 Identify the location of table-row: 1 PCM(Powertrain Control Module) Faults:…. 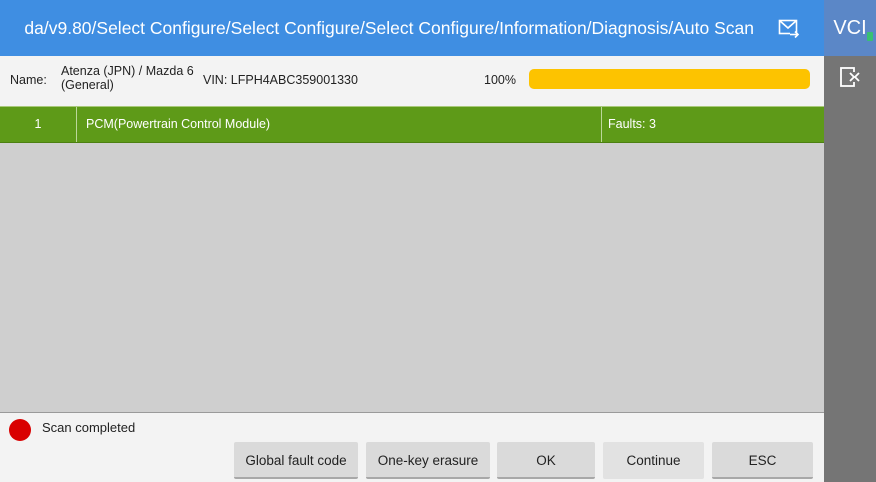
(412, 124).